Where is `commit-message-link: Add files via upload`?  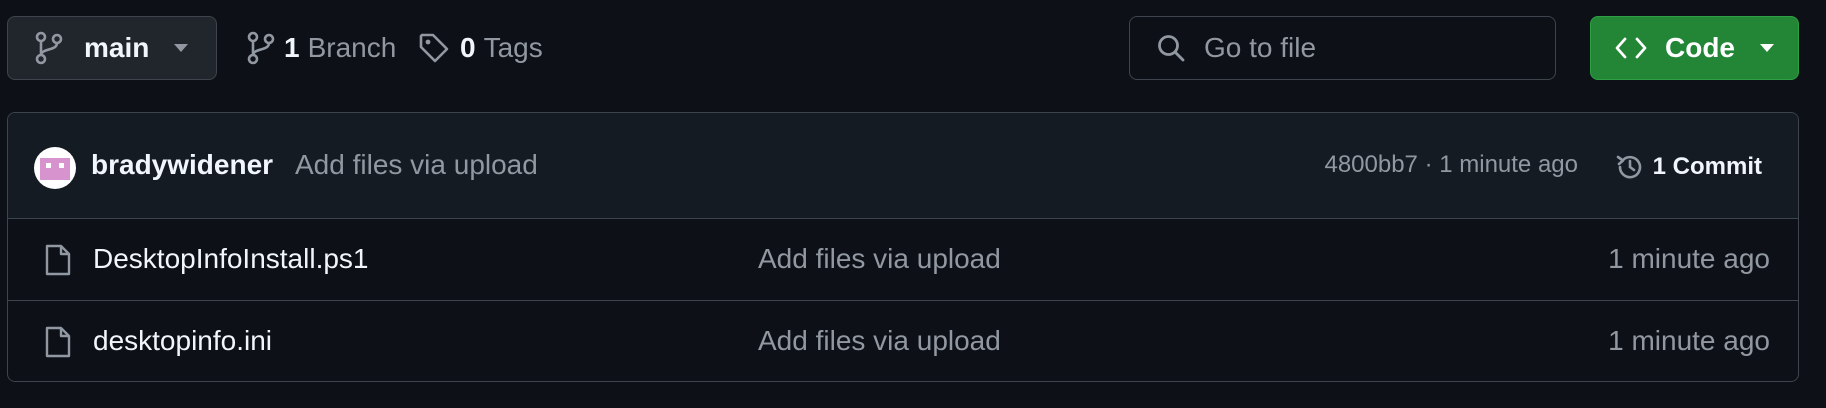
commit-message-link: Add files via upload is located at coordinates (416, 165).